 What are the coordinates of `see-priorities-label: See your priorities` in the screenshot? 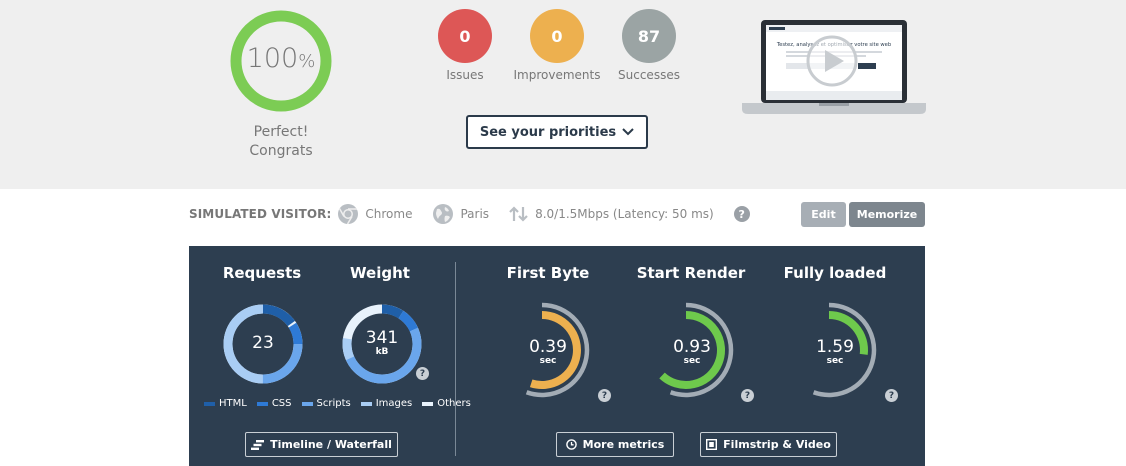 It's located at (548, 132).